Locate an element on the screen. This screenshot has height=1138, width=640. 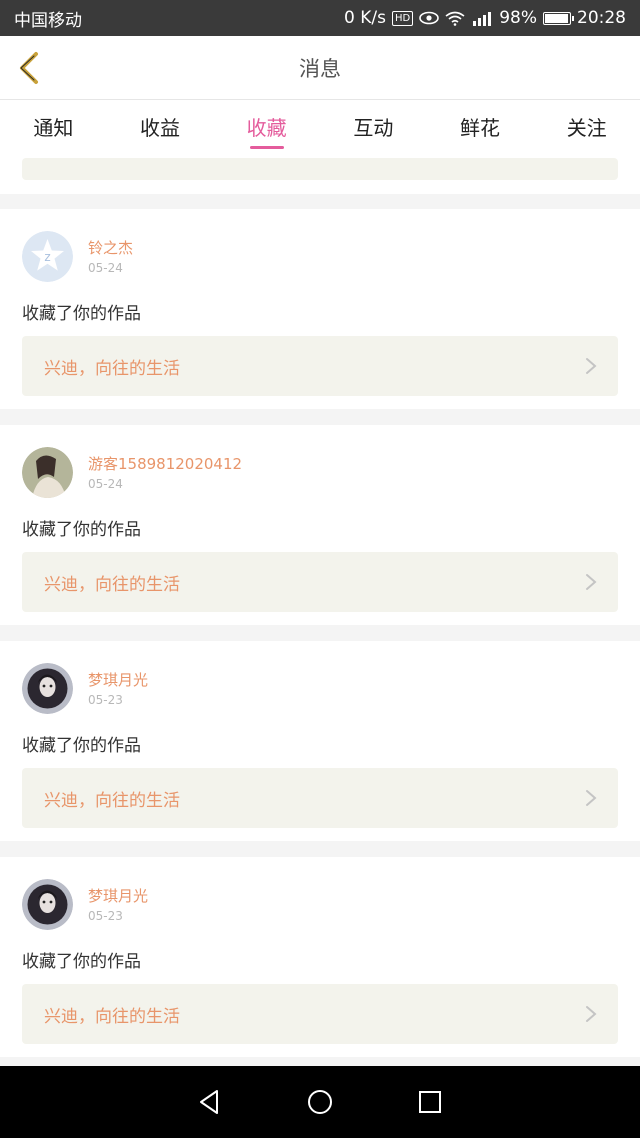
battery-percent: 98% is located at coordinates (518, 18).